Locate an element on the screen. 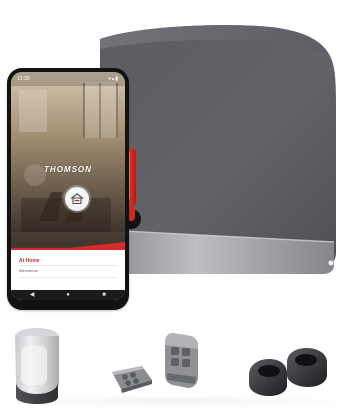 The image size is (344, 408). android-navigation-bar: ◀ ● ■ is located at coordinates (68, 295).